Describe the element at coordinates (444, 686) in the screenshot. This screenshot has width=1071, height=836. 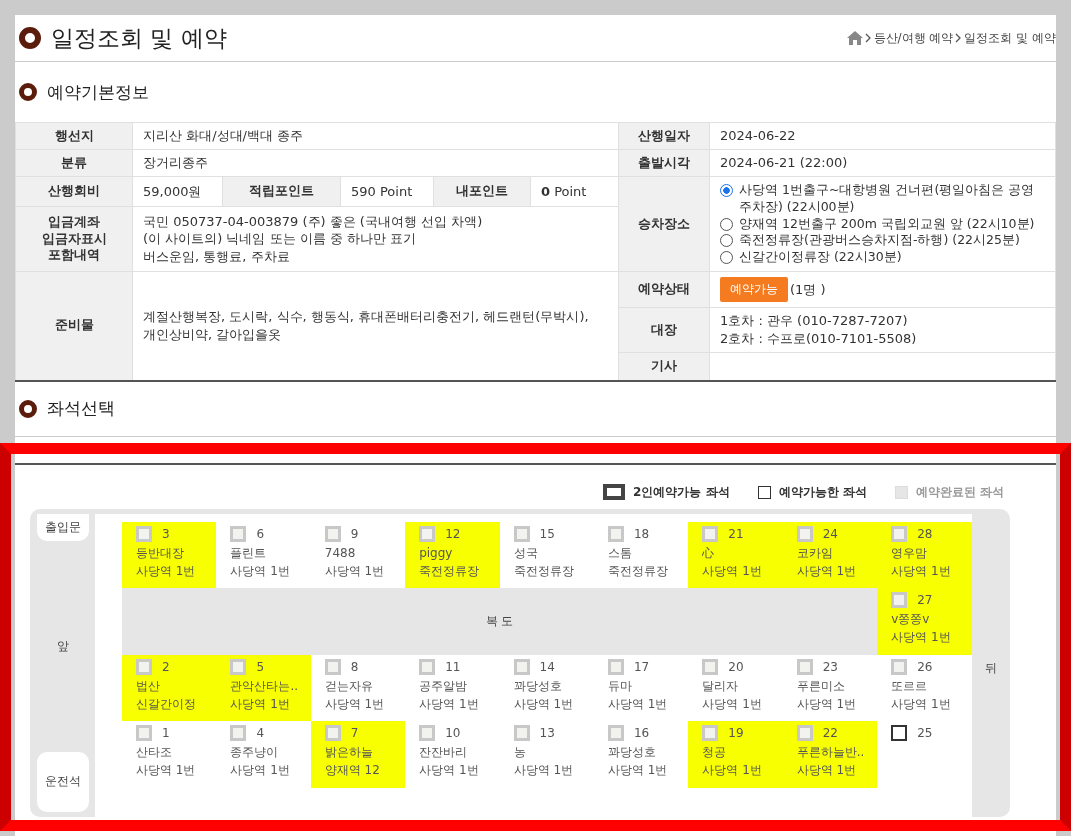
I see `passenger-name: 공주알밤` at that location.